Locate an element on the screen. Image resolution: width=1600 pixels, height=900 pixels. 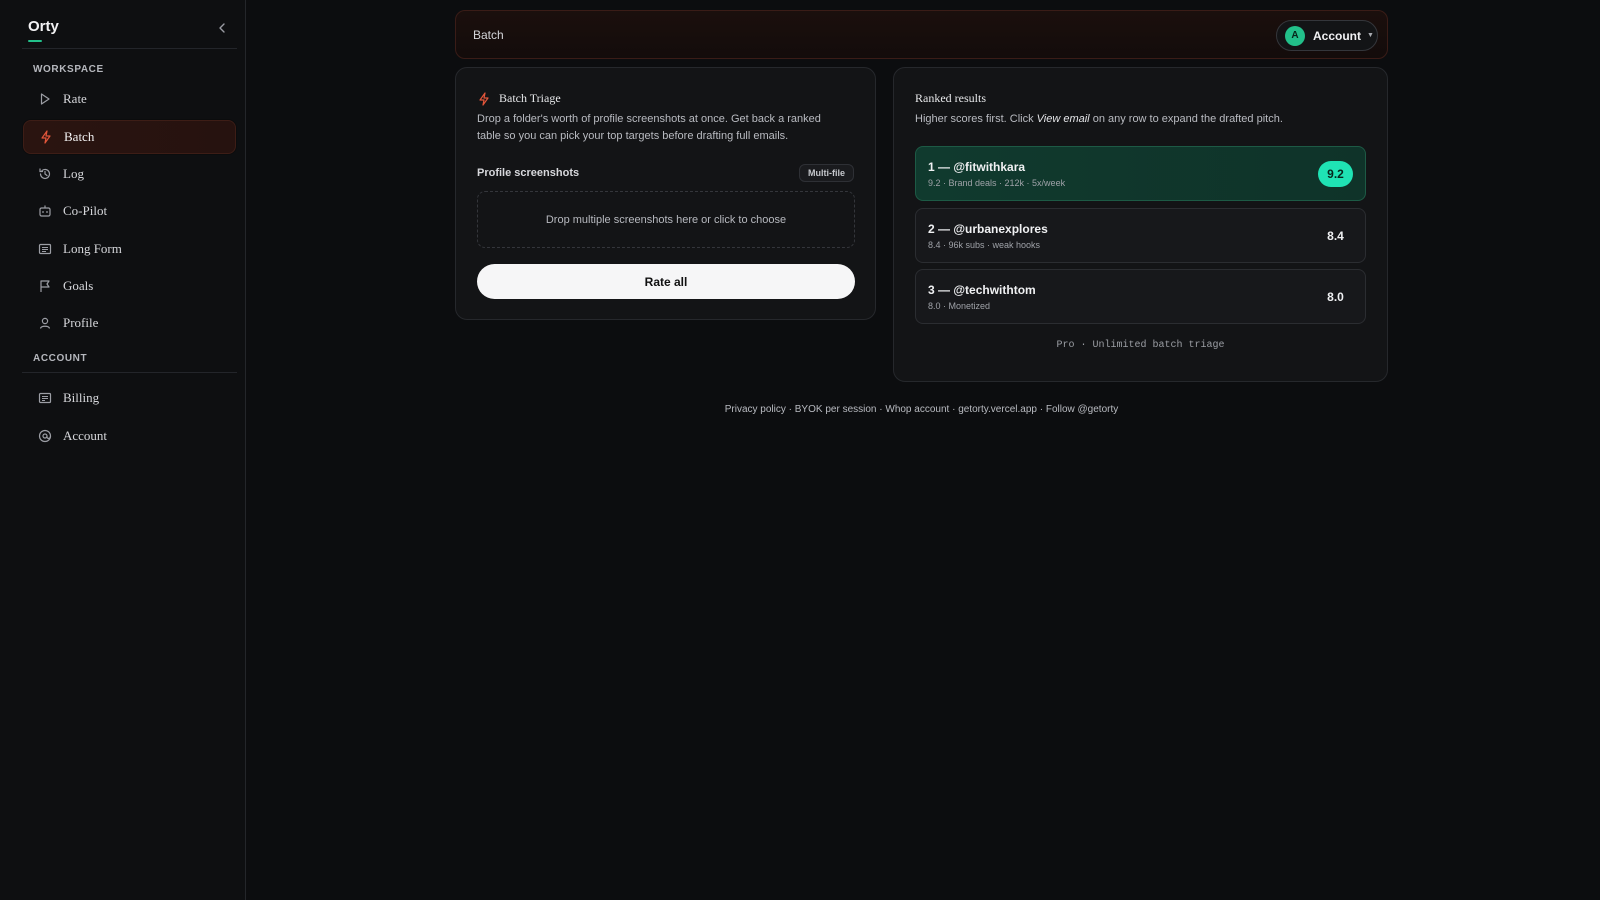
sidebar-item-long-form: Long Form is located at coordinates (129, 249).